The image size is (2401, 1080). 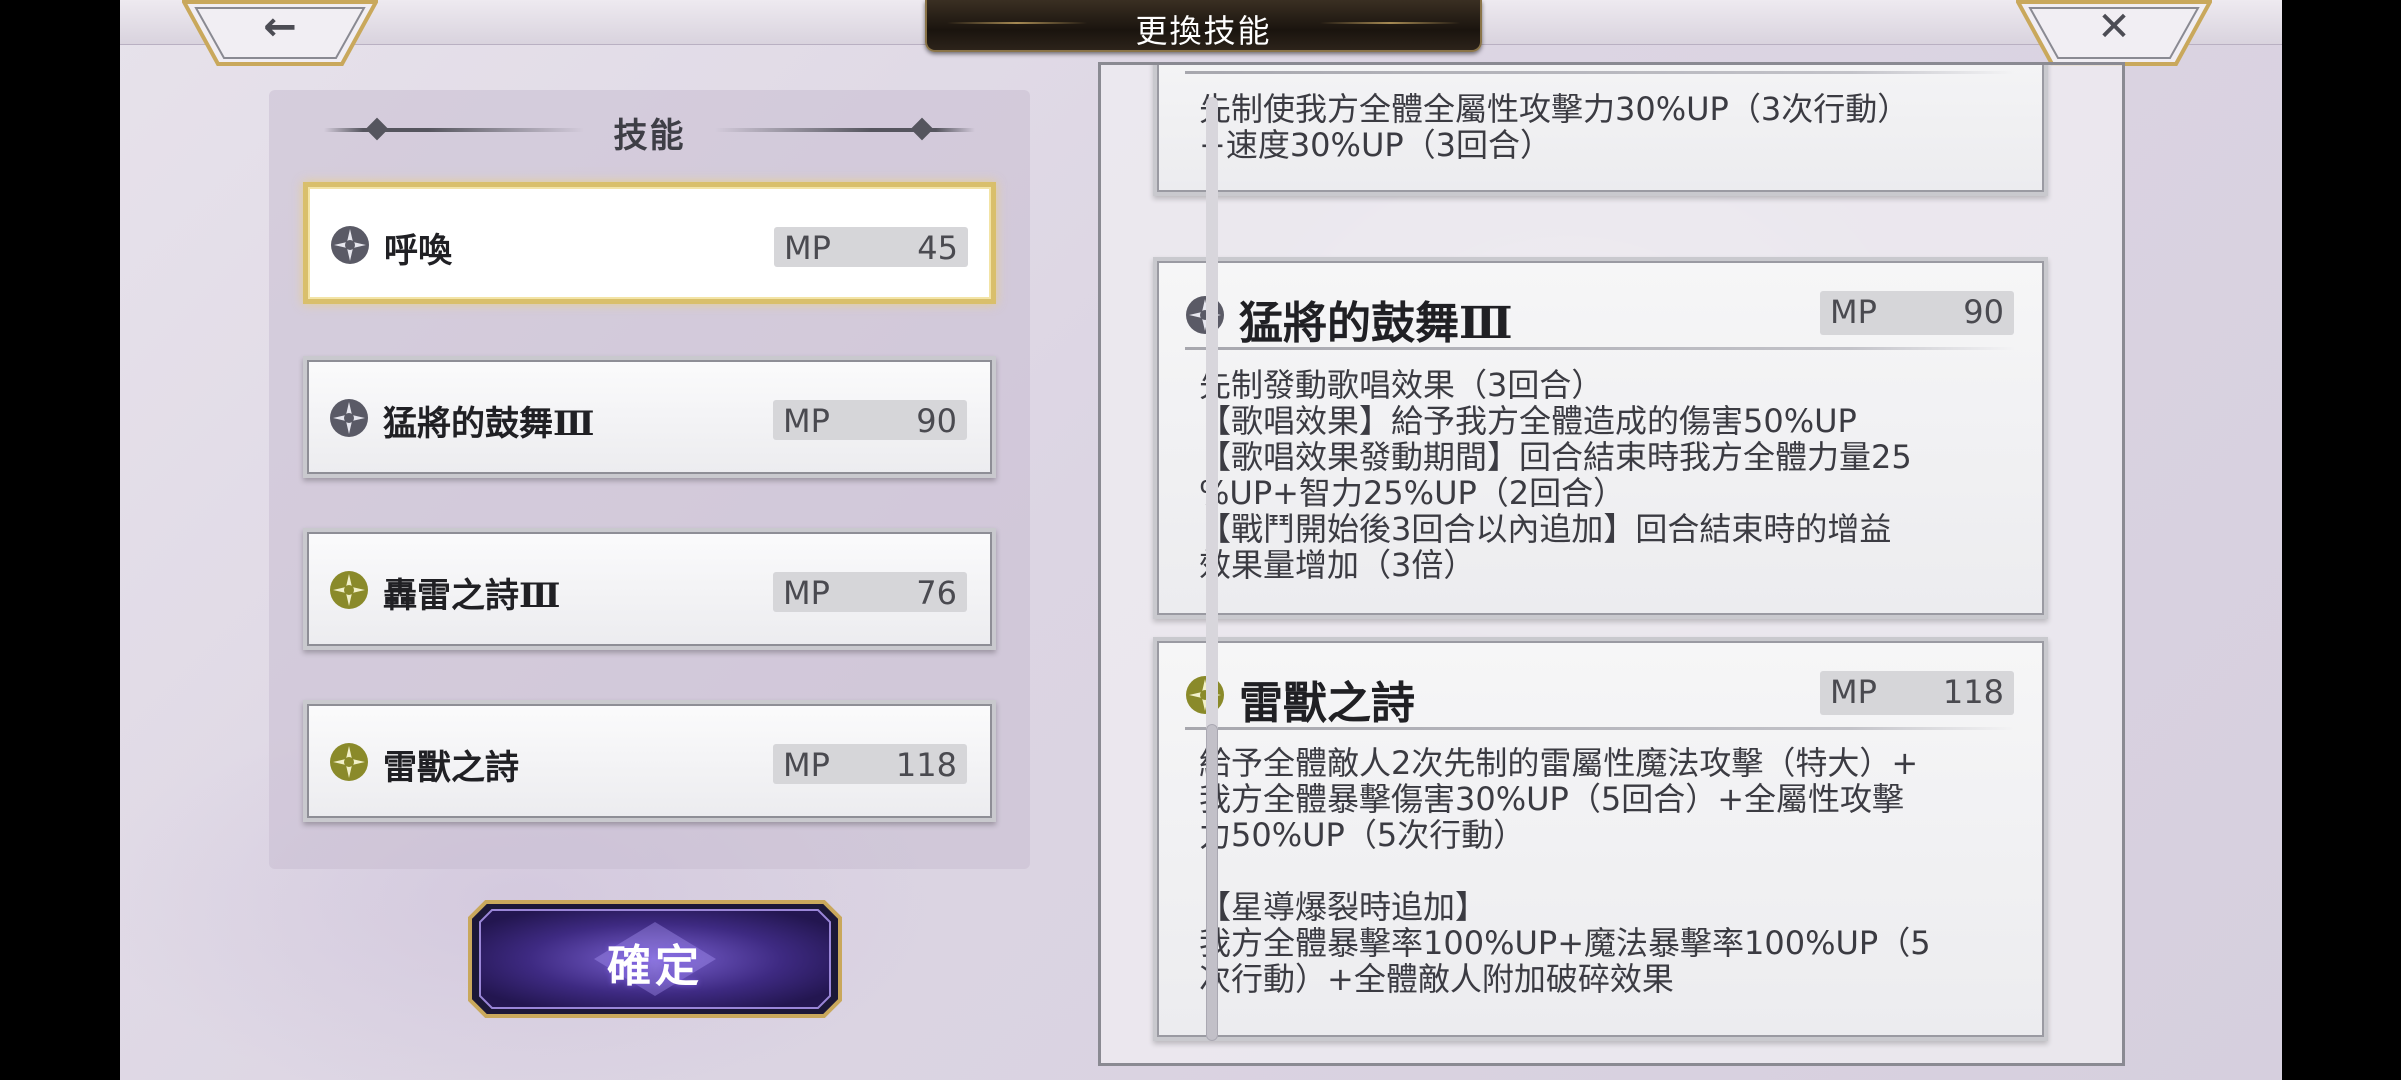 I want to click on close-button: ✕, so click(x=2114, y=33).